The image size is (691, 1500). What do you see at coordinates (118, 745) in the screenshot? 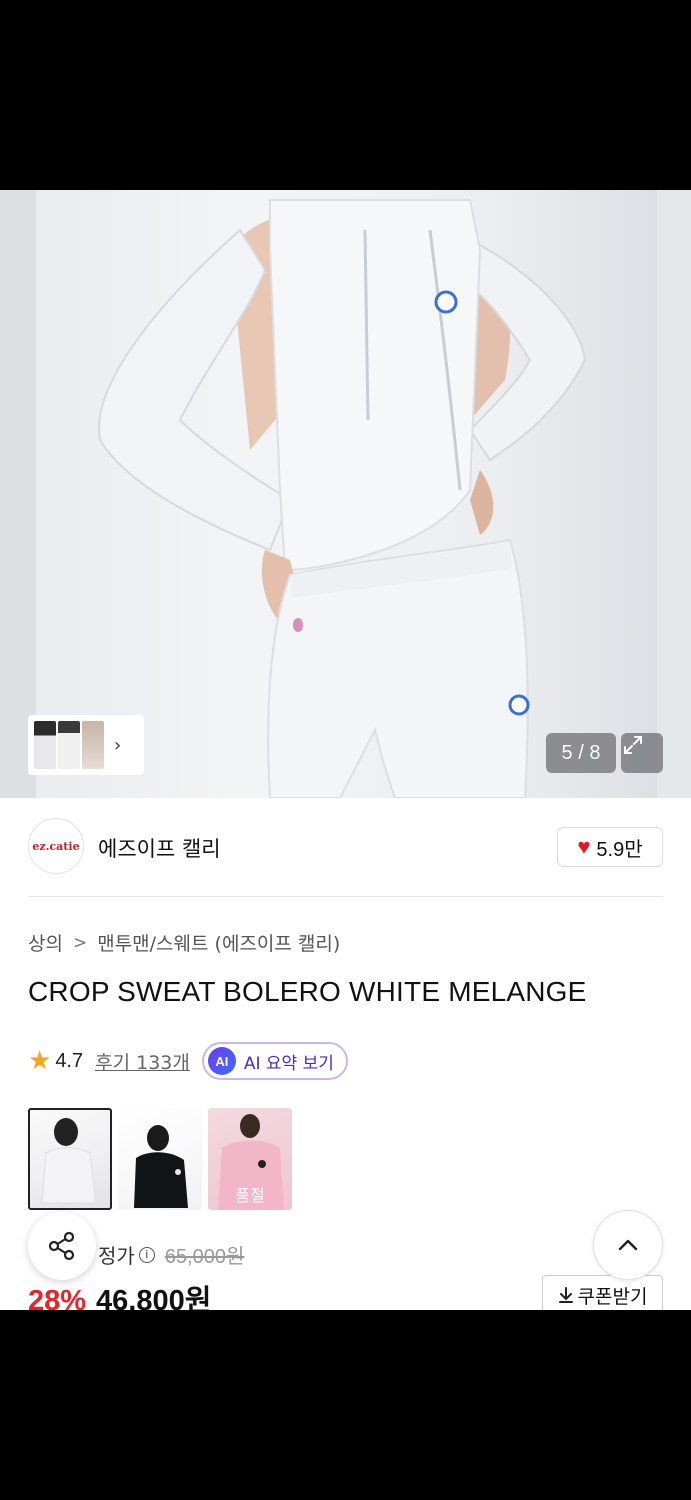
I see `chevron-right-icon: ›` at bounding box center [118, 745].